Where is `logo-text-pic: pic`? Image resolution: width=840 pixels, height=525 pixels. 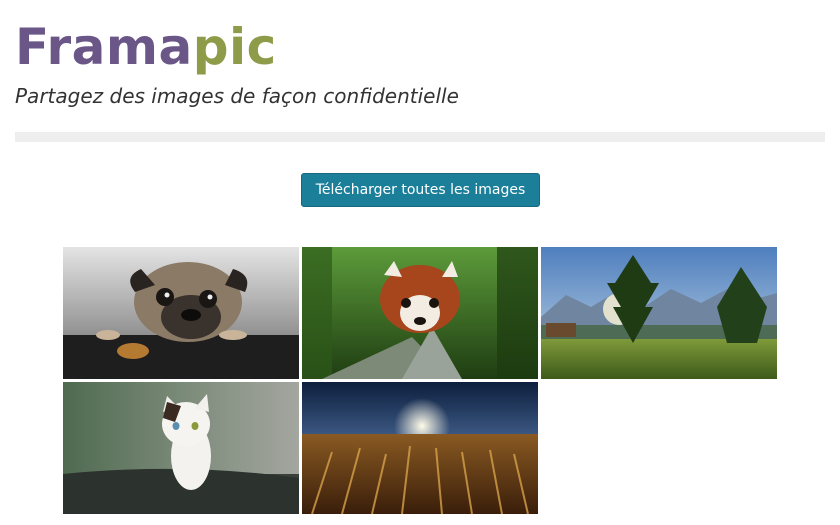 logo-text-pic: pic is located at coordinates (234, 47).